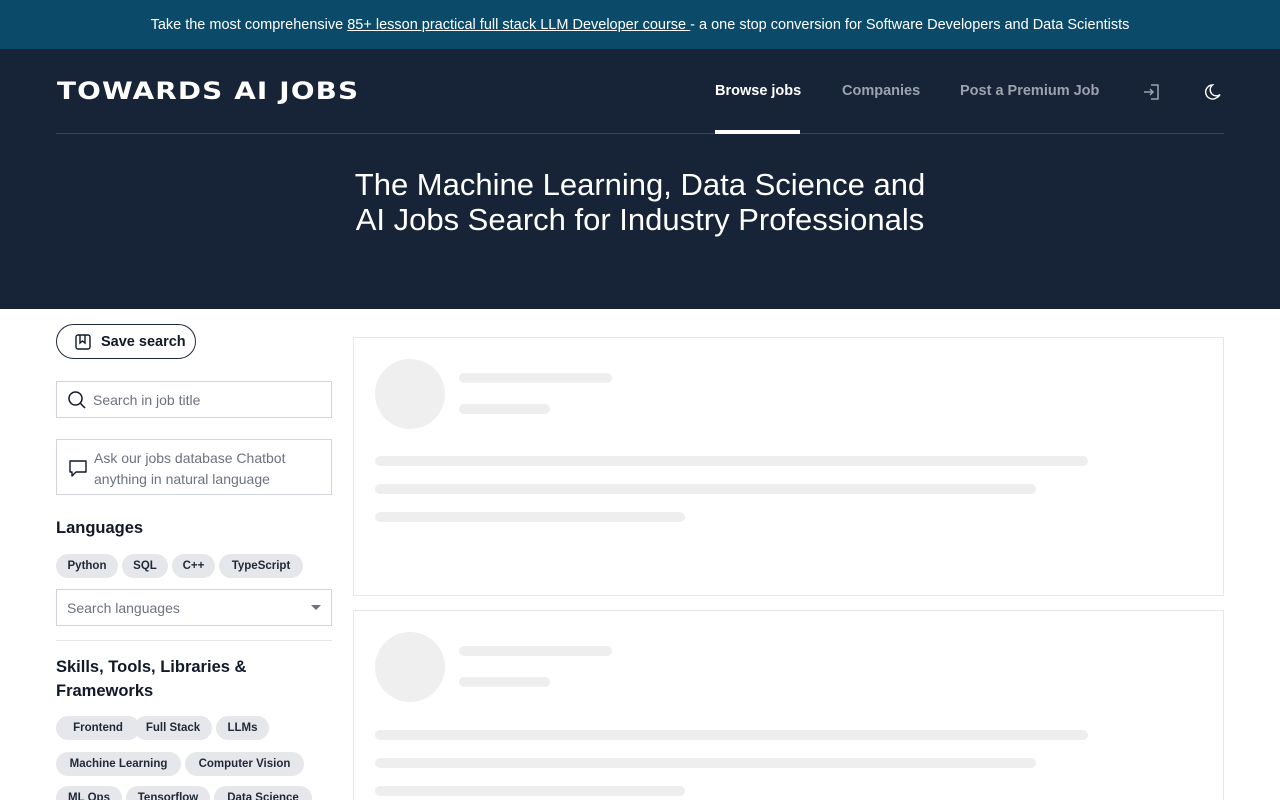 The image size is (1280, 800). Describe the element at coordinates (87, 566) in the screenshot. I see `language-chip: Python` at that location.